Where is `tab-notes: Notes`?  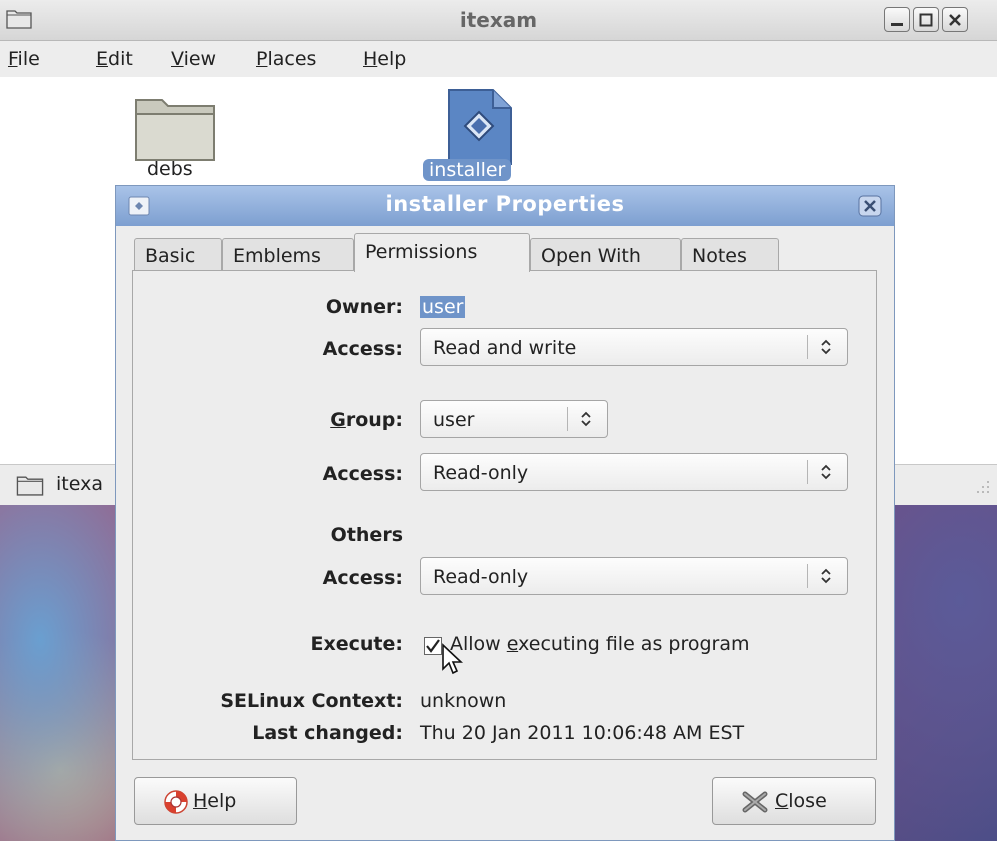 tab-notes: Notes is located at coordinates (730, 254).